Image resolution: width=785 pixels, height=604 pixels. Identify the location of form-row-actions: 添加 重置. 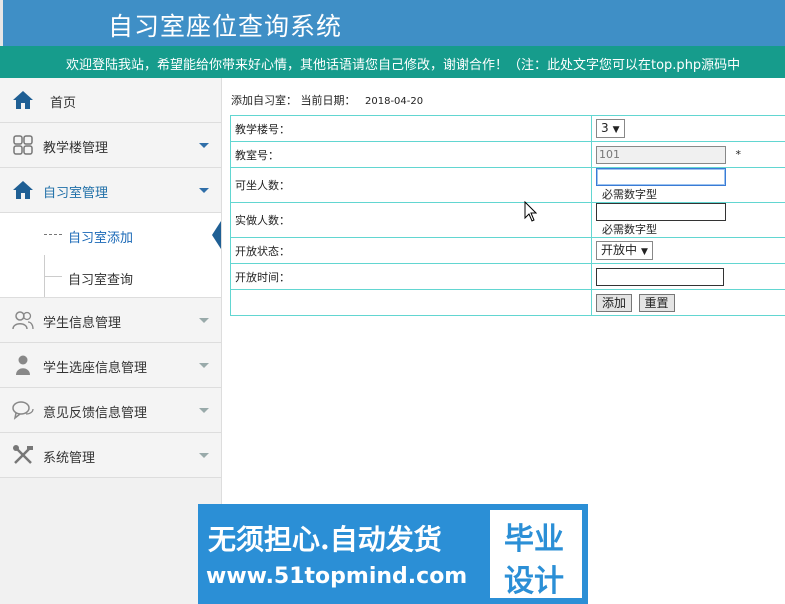
(507, 302).